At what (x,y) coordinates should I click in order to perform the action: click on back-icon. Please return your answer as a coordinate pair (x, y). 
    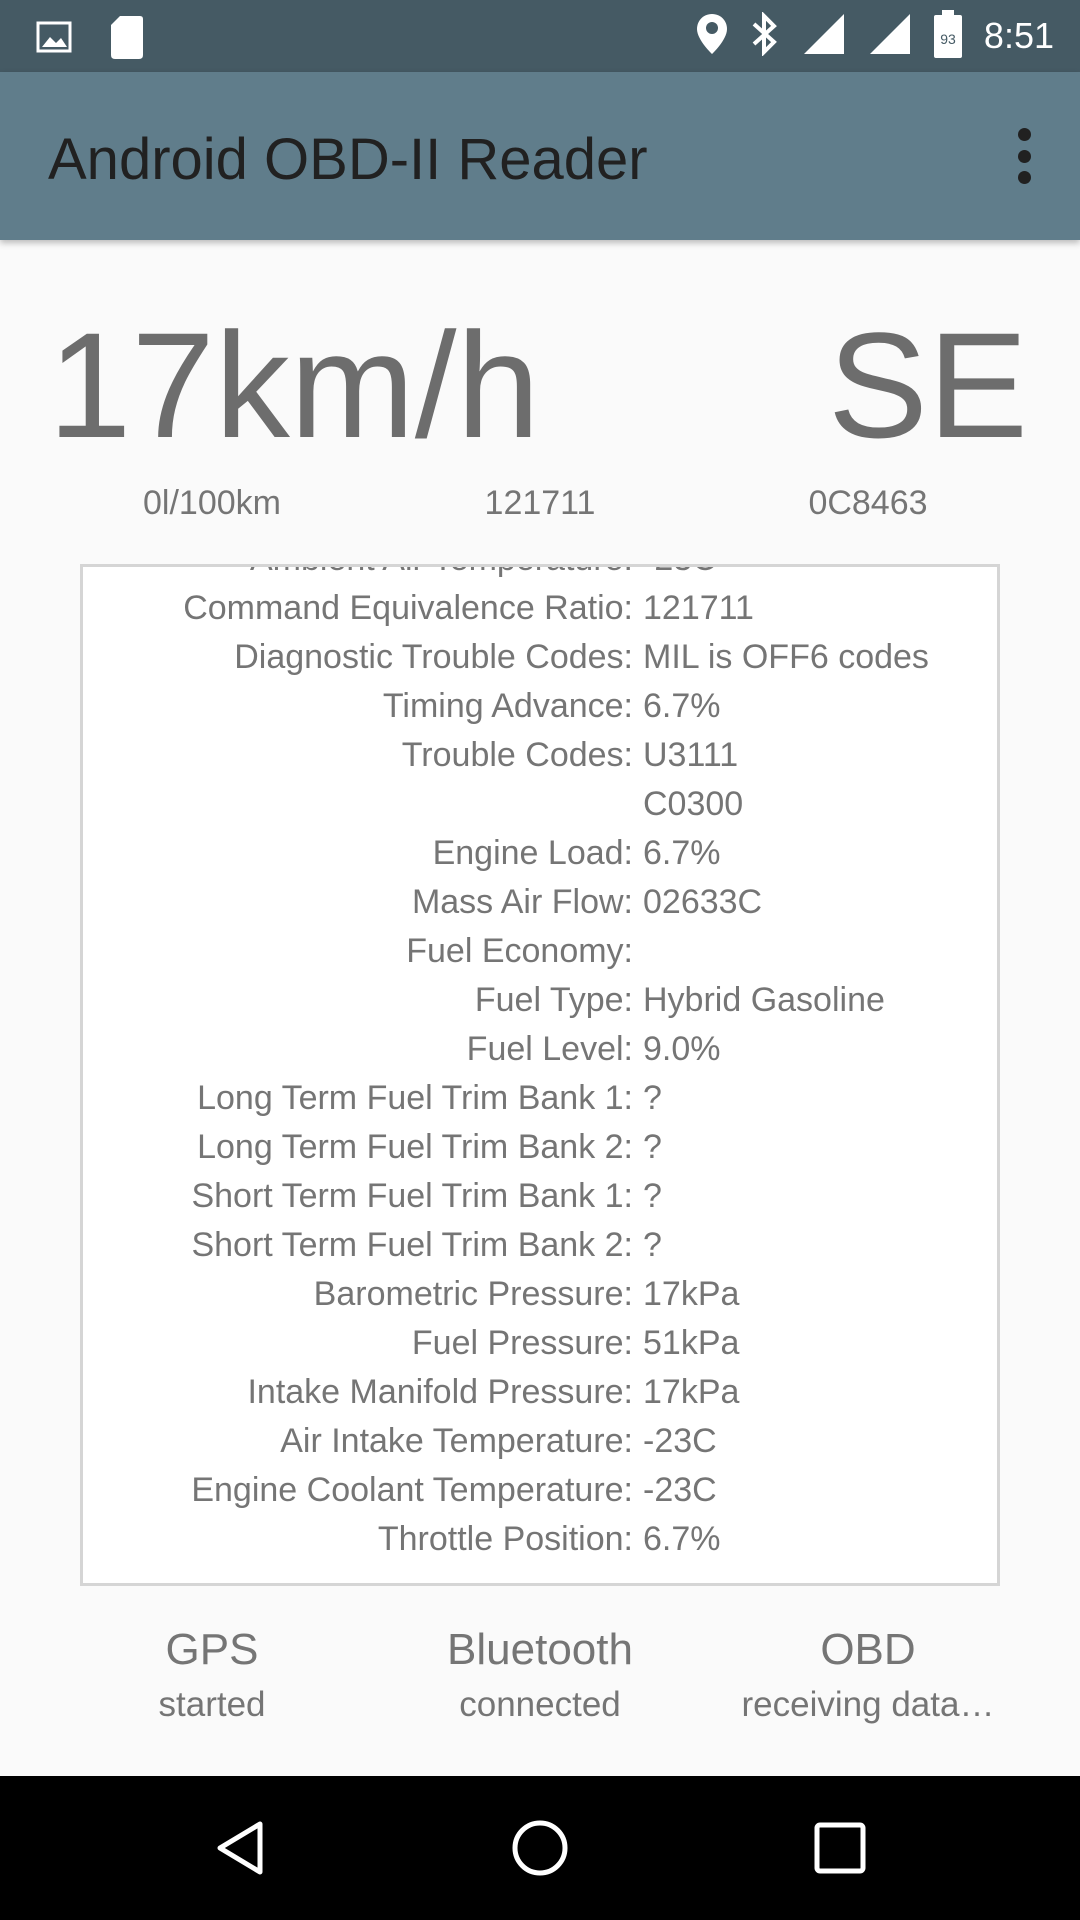
    Looking at the image, I should click on (240, 1848).